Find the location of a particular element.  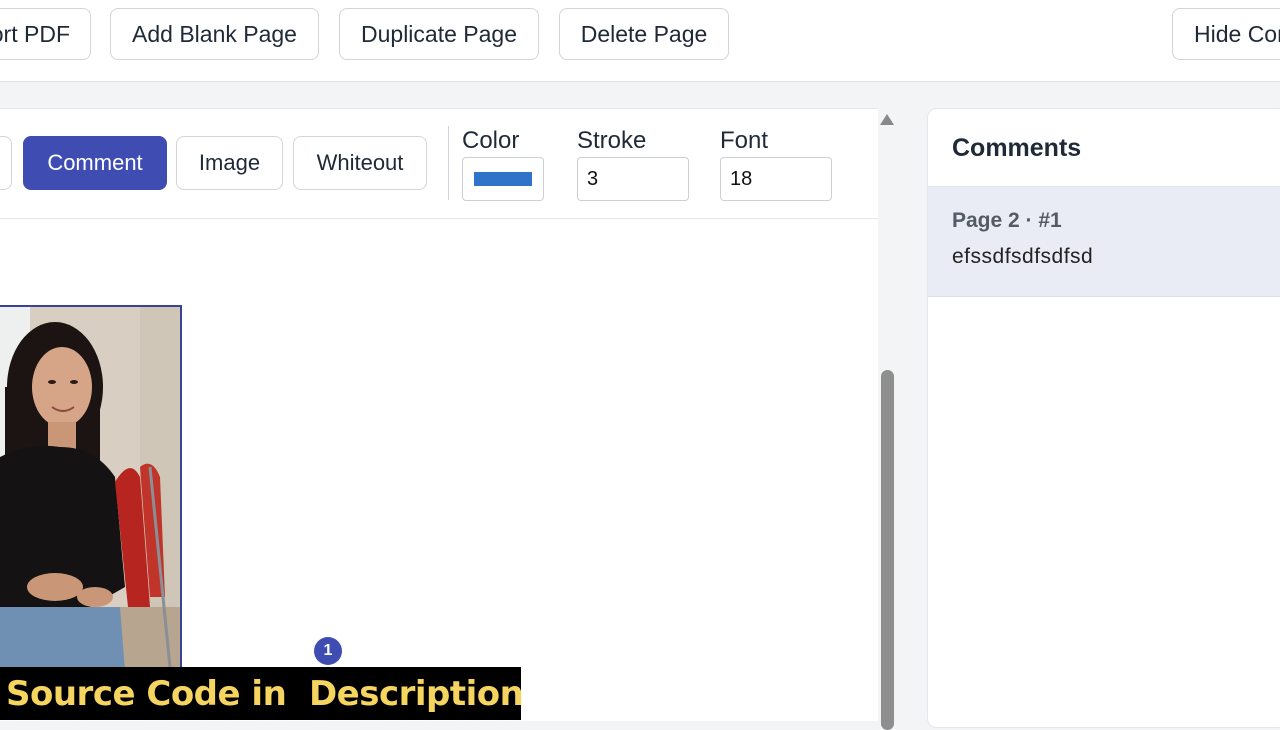

overlay-banner: Source Code in Description is located at coordinates (262, 693).